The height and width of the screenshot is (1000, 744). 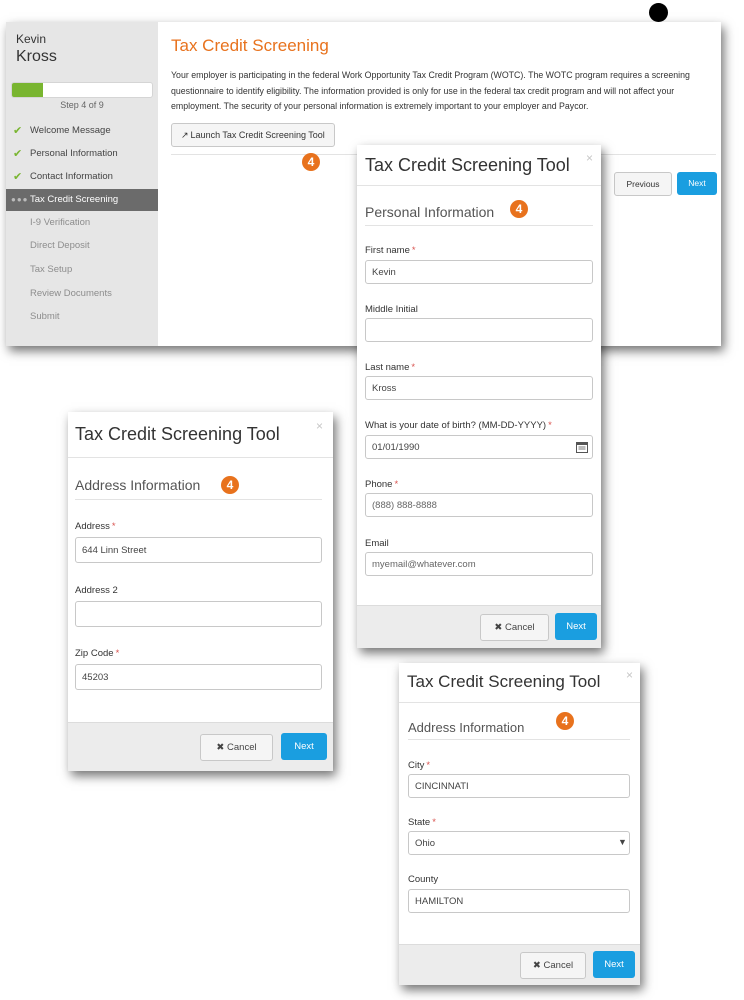 What do you see at coordinates (60, 245) in the screenshot?
I see `sidebar-item-label: Direct Deposit` at bounding box center [60, 245].